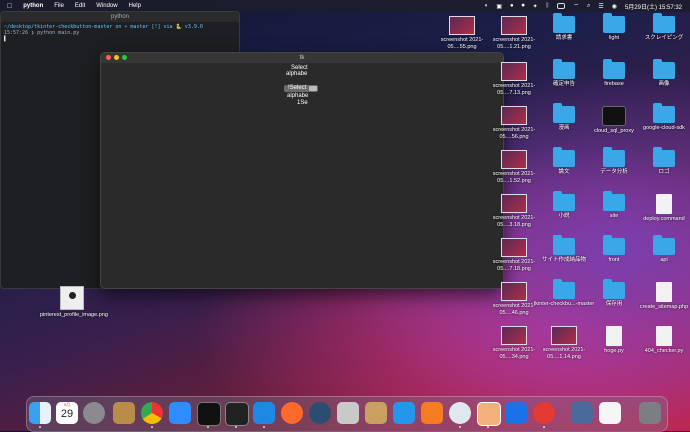 The image size is (690, 432). I want to click on app-icon-blue-circle, so click(460, 413).